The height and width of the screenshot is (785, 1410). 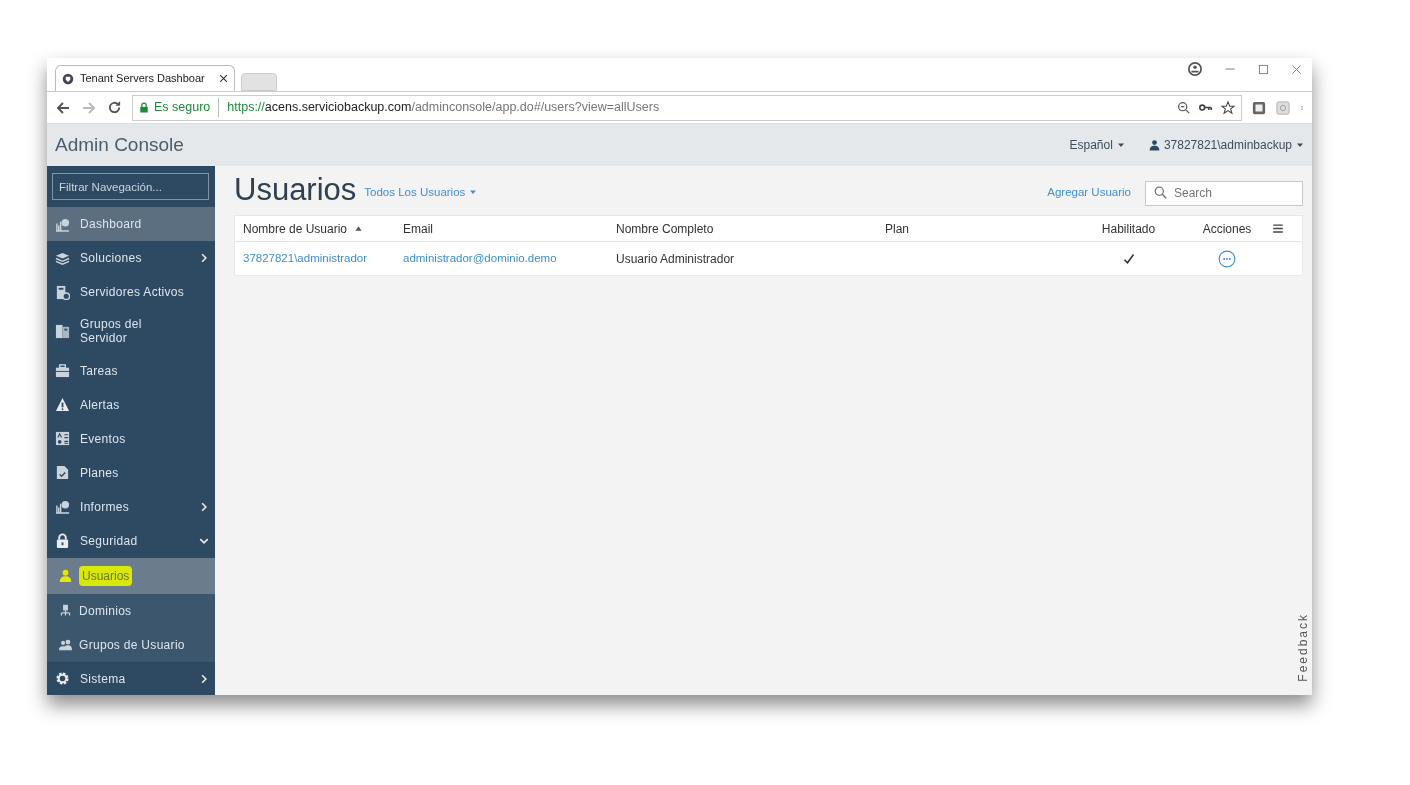 I want to click on account-icon, so click(x=1195, y=69).